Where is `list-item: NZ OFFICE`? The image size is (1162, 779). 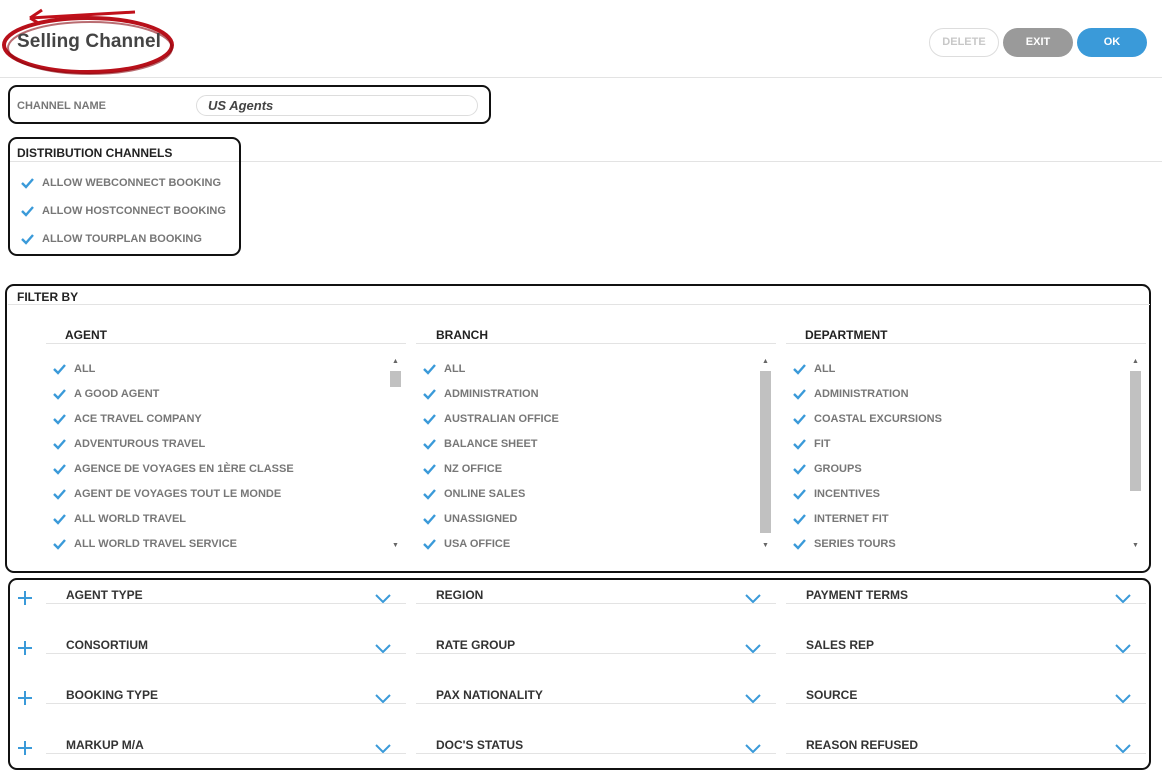 list-item: NZ OFFICE is located at coordinates (461, 469).